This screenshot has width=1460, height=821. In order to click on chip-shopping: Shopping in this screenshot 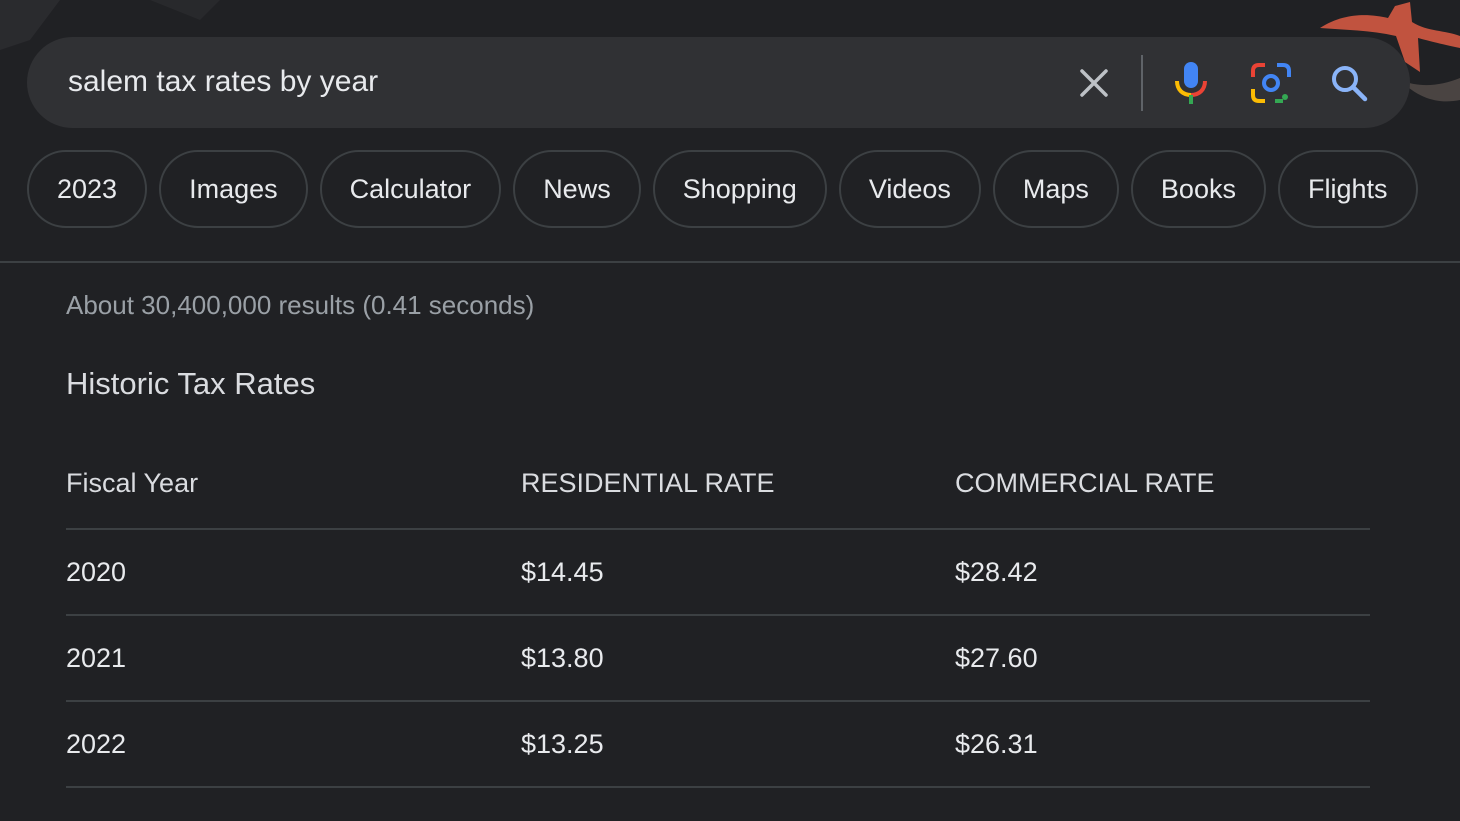, I will do `click(739, 189)`.